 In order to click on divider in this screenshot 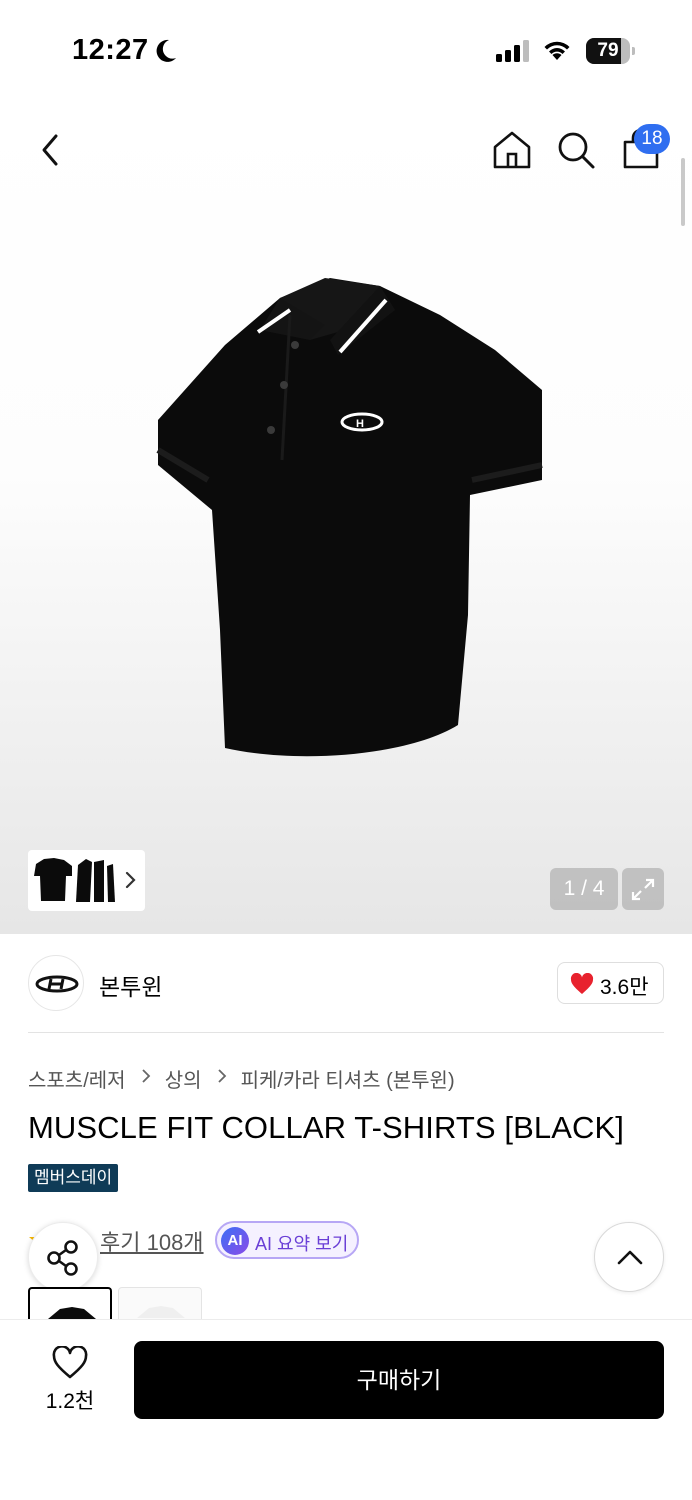, I will do `click(346, 1032)`.